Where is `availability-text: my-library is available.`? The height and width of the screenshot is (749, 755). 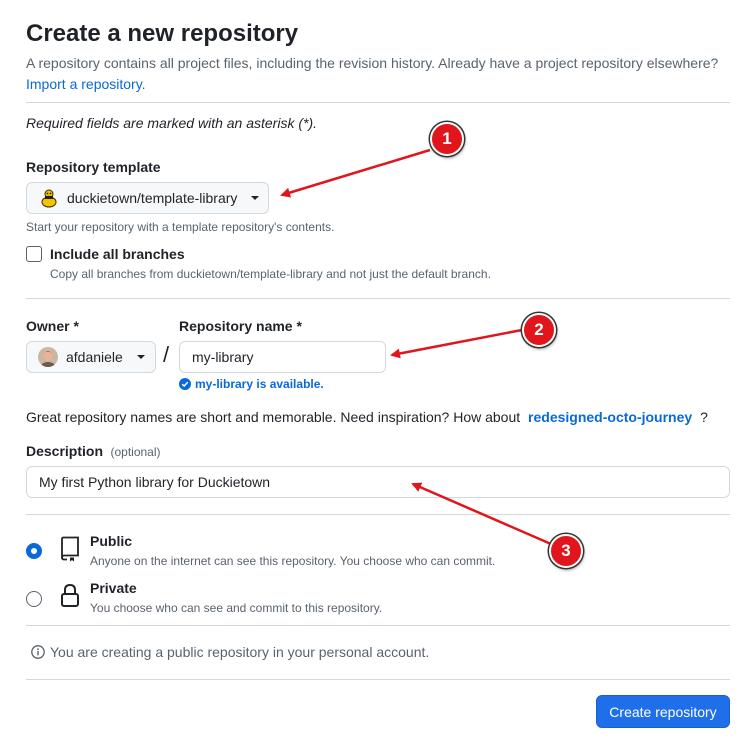 availability-text: my-library is available. is located at coordinates (259, 384).